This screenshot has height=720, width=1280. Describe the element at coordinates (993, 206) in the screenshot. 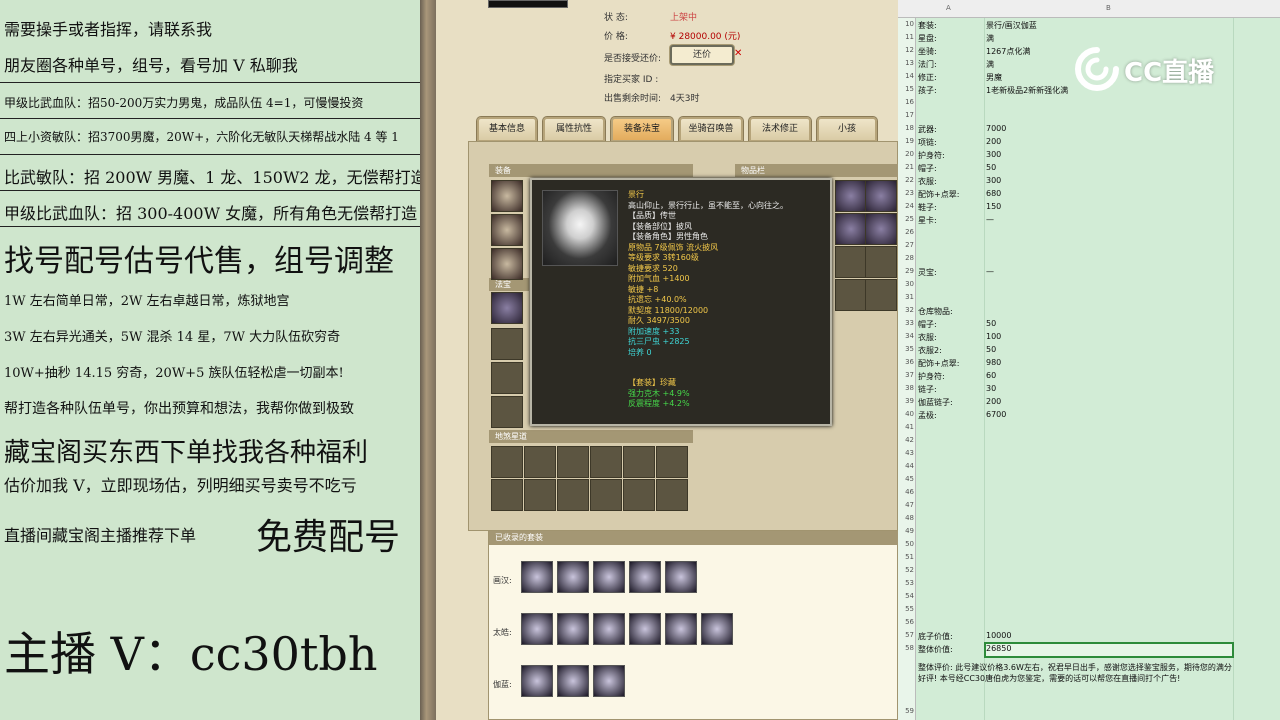

I see `cell-value: 150` at that location.